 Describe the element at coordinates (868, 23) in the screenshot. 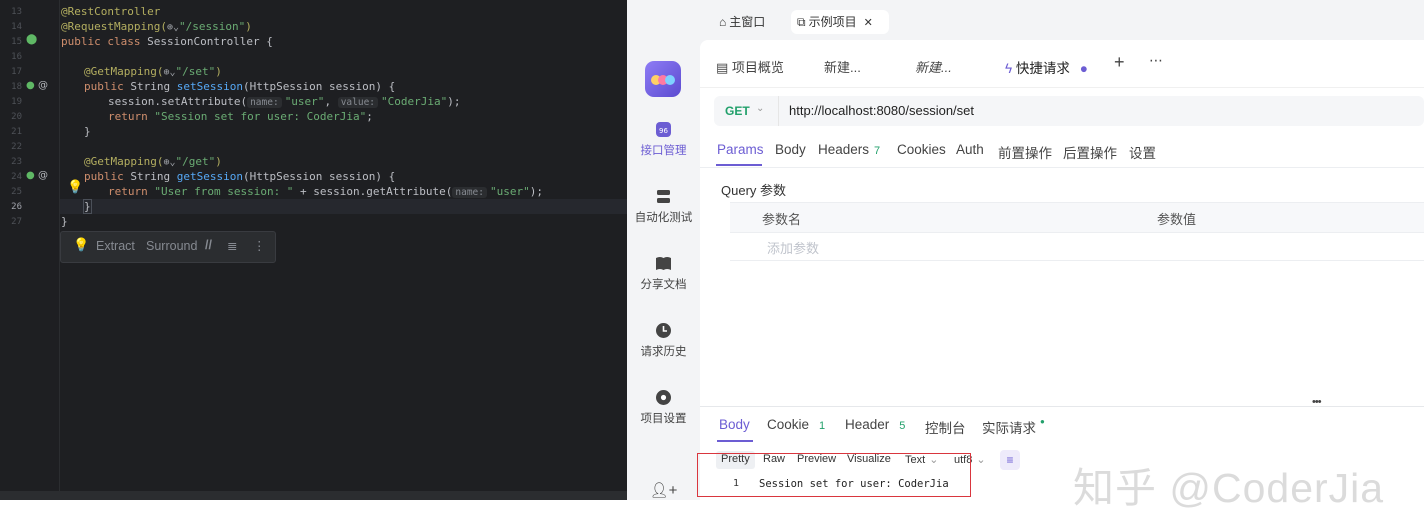

I see `close-icon: ✕` at that location.